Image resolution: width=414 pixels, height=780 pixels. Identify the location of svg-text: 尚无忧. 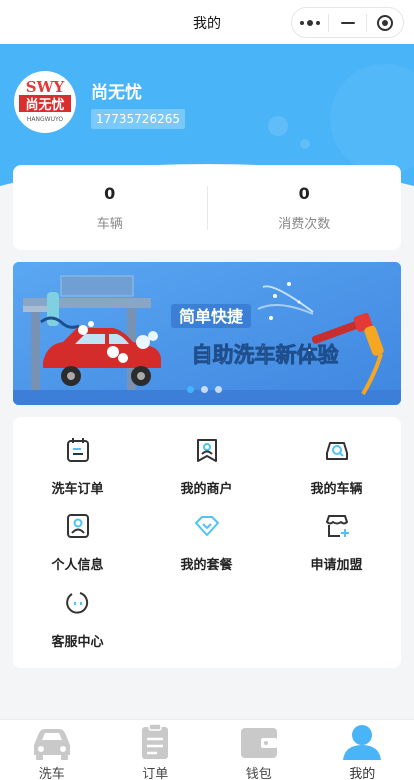
(44, 105).